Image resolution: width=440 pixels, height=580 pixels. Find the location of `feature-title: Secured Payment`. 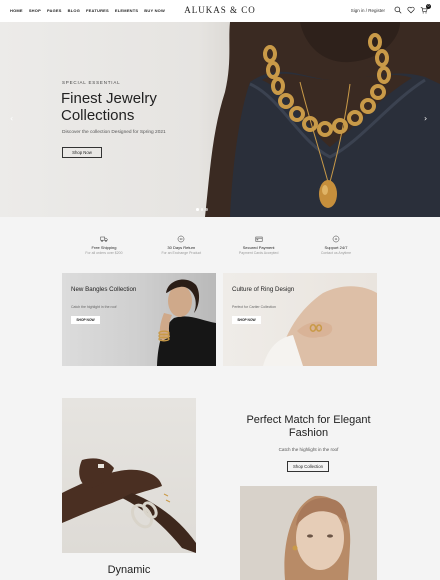

feature-title: Secured Payment is located at coordinates (258, 247).